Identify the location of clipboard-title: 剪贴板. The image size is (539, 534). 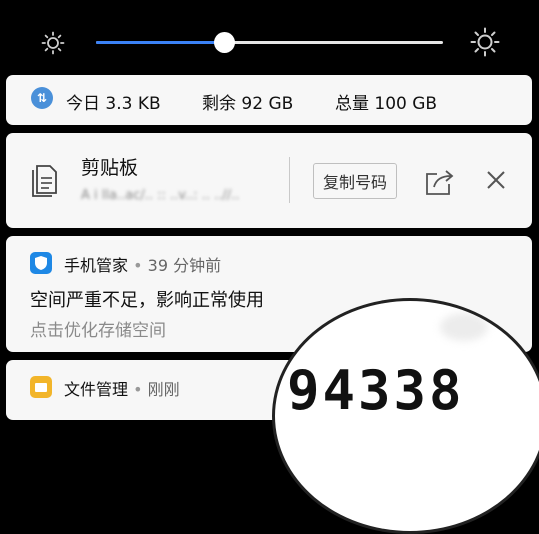
(110, 168).